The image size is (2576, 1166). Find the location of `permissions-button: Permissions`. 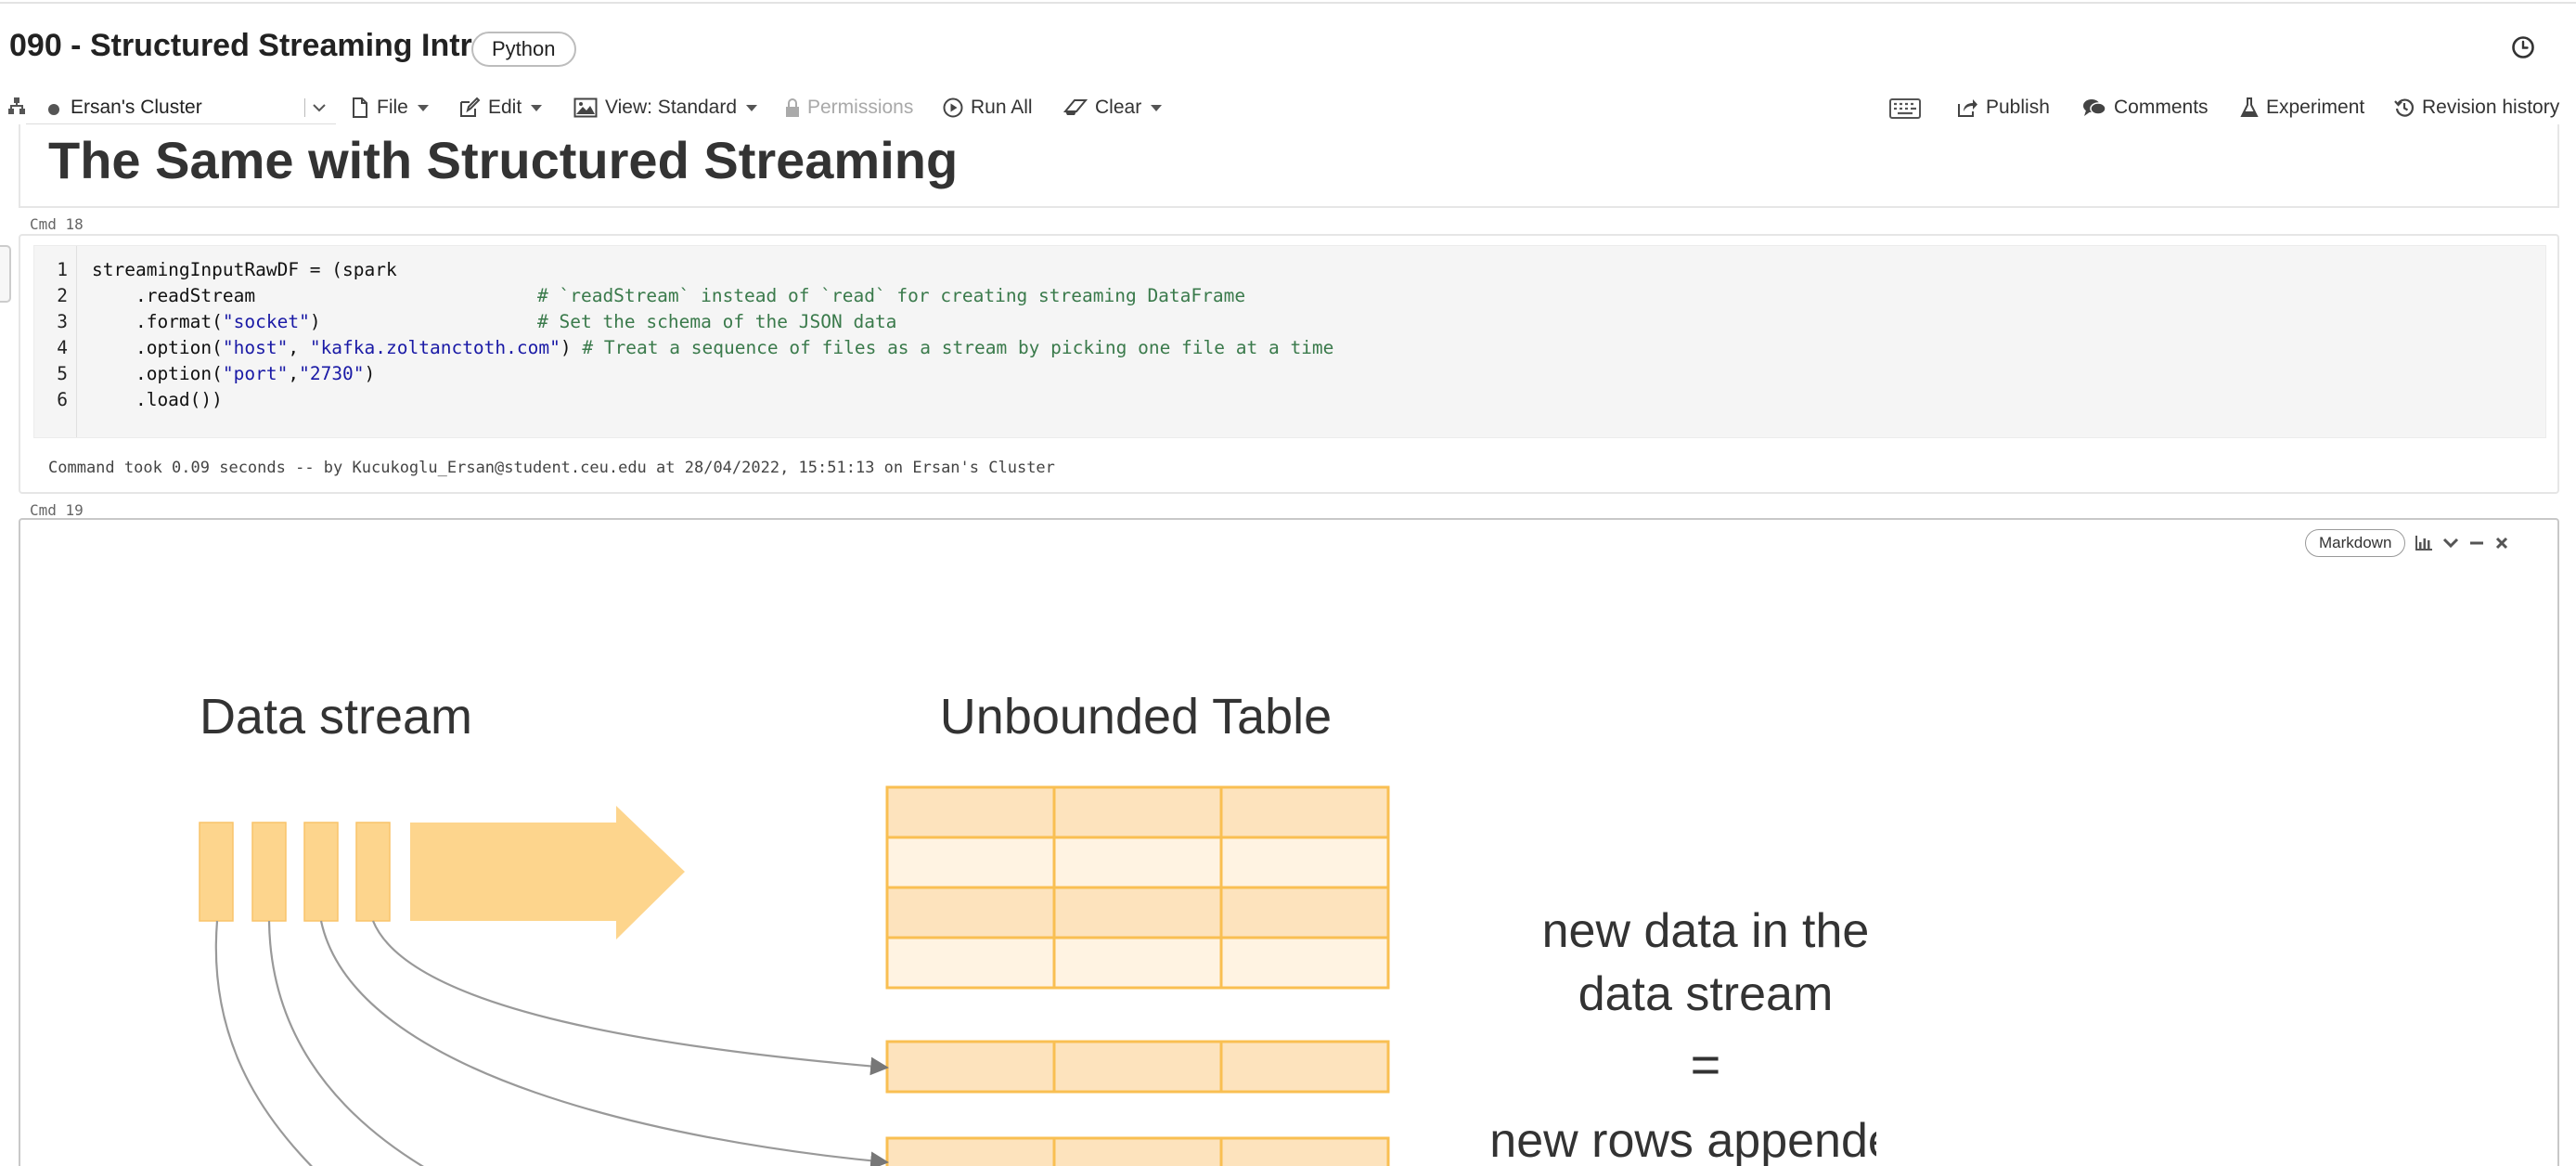

permissions-button: Permissions is located at coordinates (849, 107).